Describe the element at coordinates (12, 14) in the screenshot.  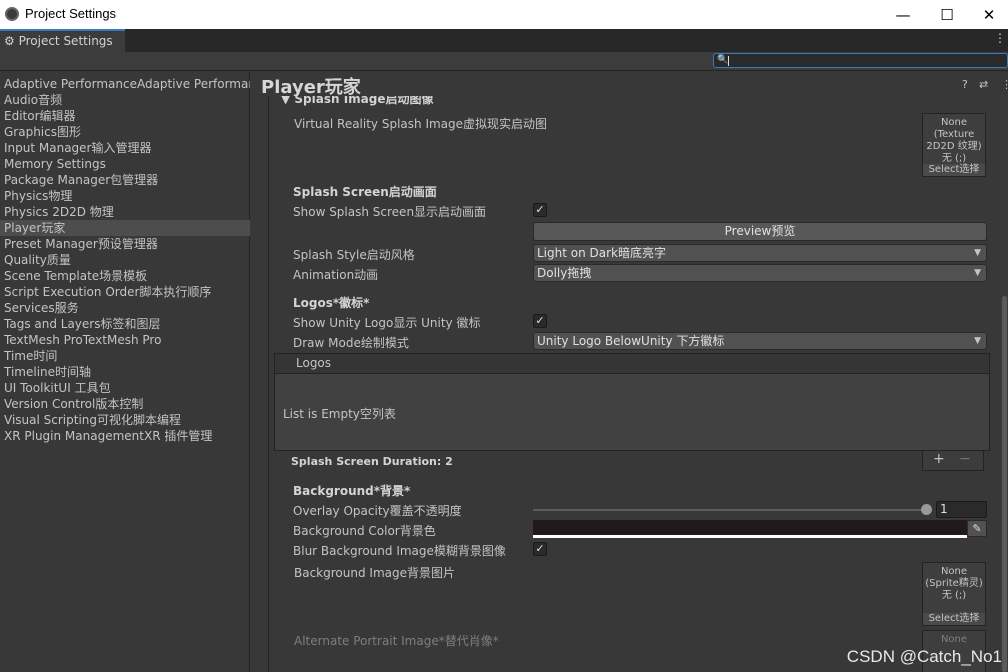
I see `unity-logo-icon` at that location.